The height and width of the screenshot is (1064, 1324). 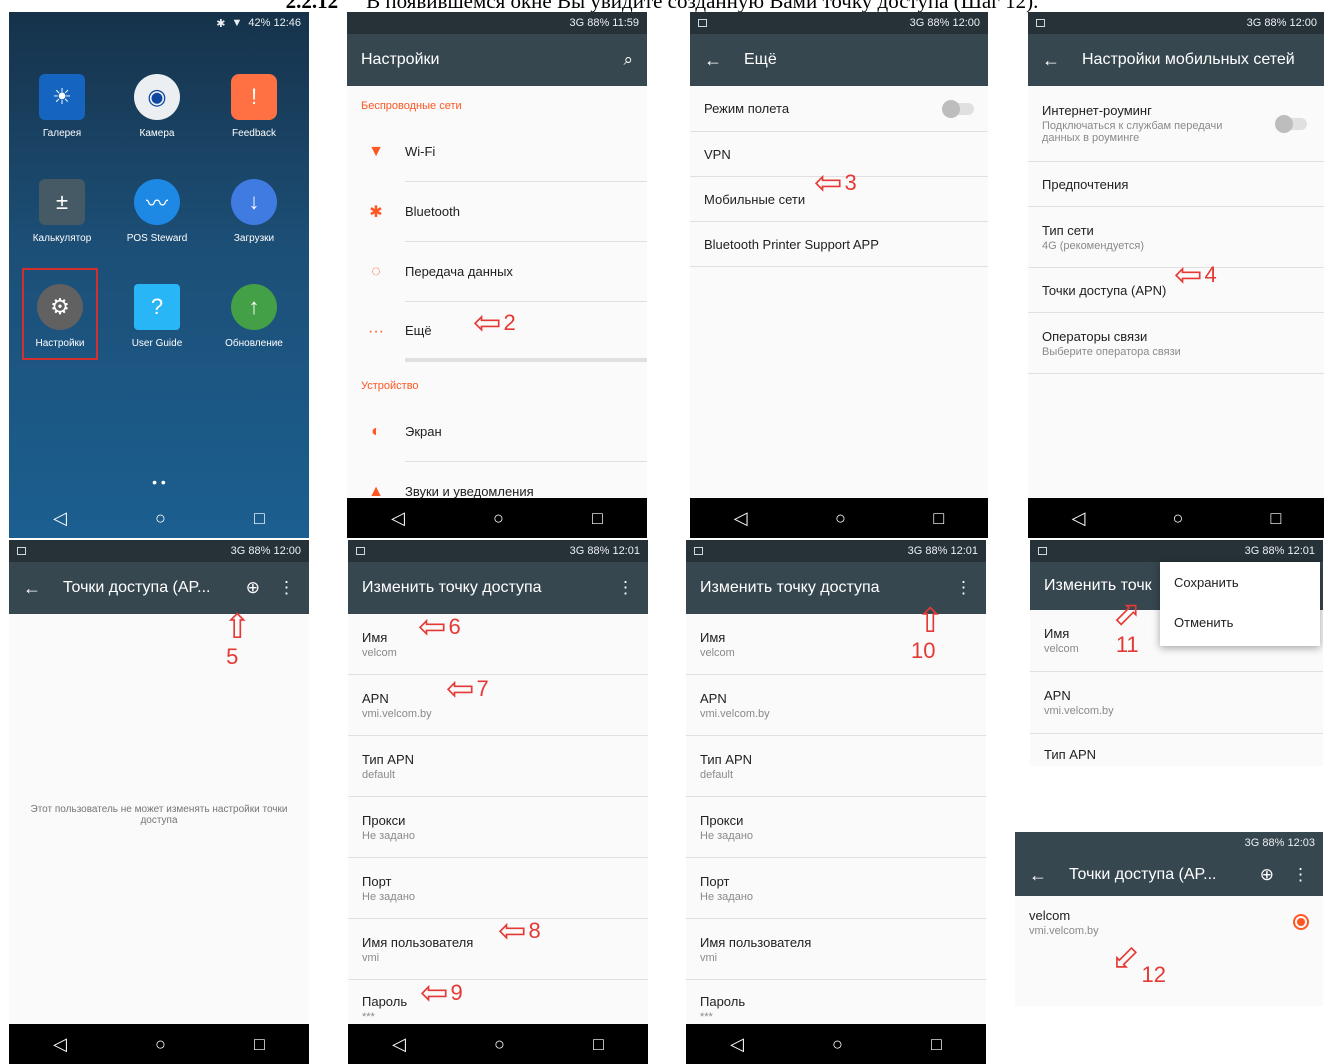 What do you see at coordinates (702, 23) in the screenshot?
I see `sim-icon` at bounding box center [702, 23].